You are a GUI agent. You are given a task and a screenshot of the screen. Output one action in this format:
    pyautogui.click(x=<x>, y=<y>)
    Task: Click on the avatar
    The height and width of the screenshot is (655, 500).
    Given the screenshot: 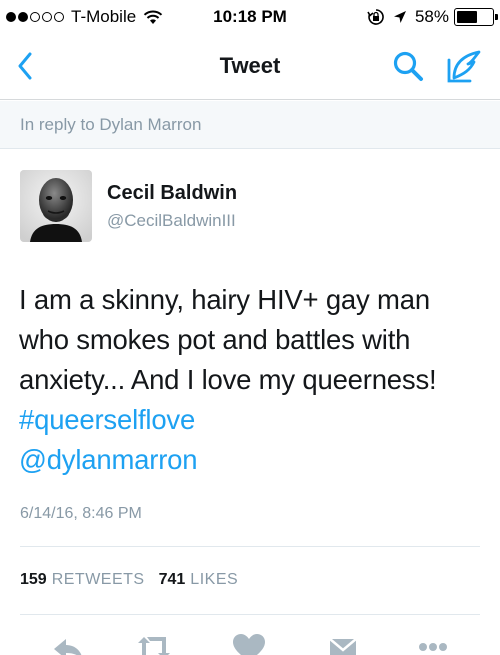 What is the action you would take?
    pyautogui.click(x=56, y=206)
    